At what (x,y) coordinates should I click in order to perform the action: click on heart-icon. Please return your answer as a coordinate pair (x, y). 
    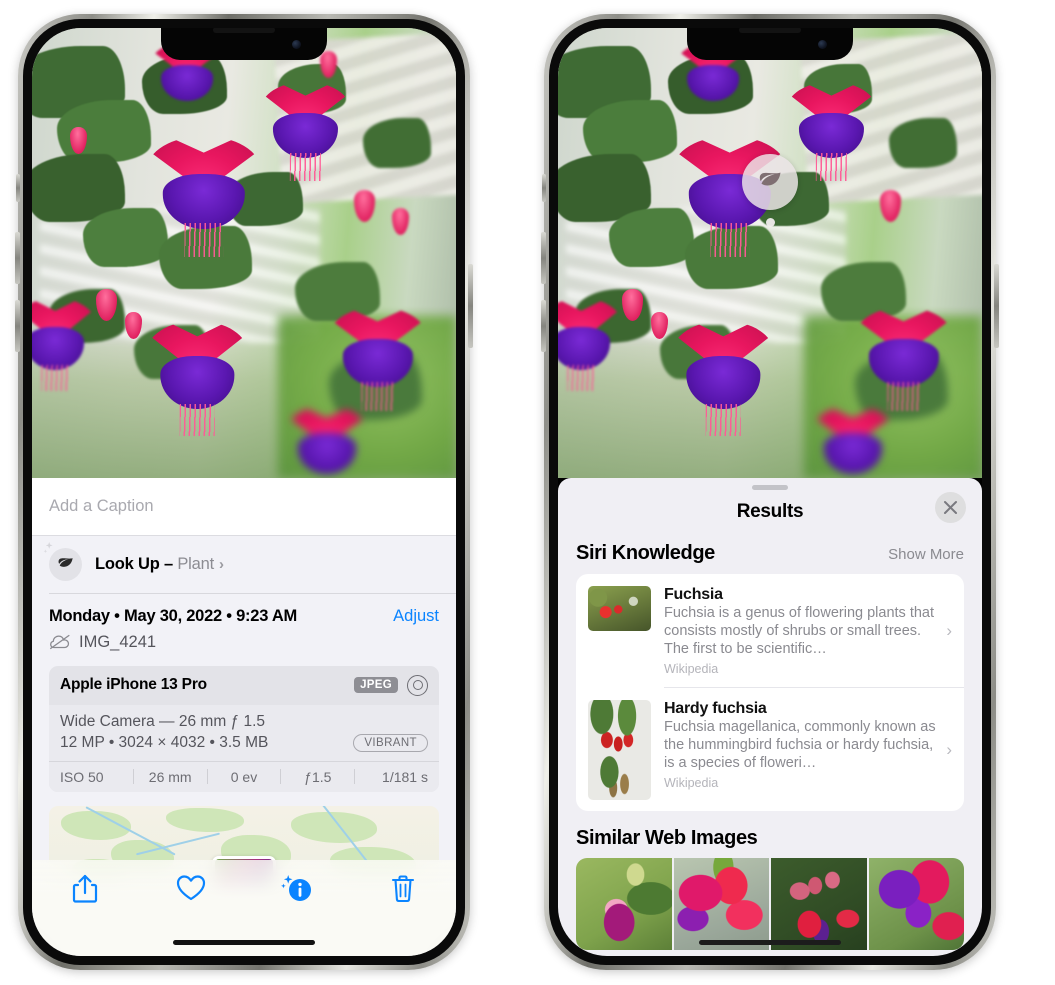
    Looking at the image, I should click on (191, 888).